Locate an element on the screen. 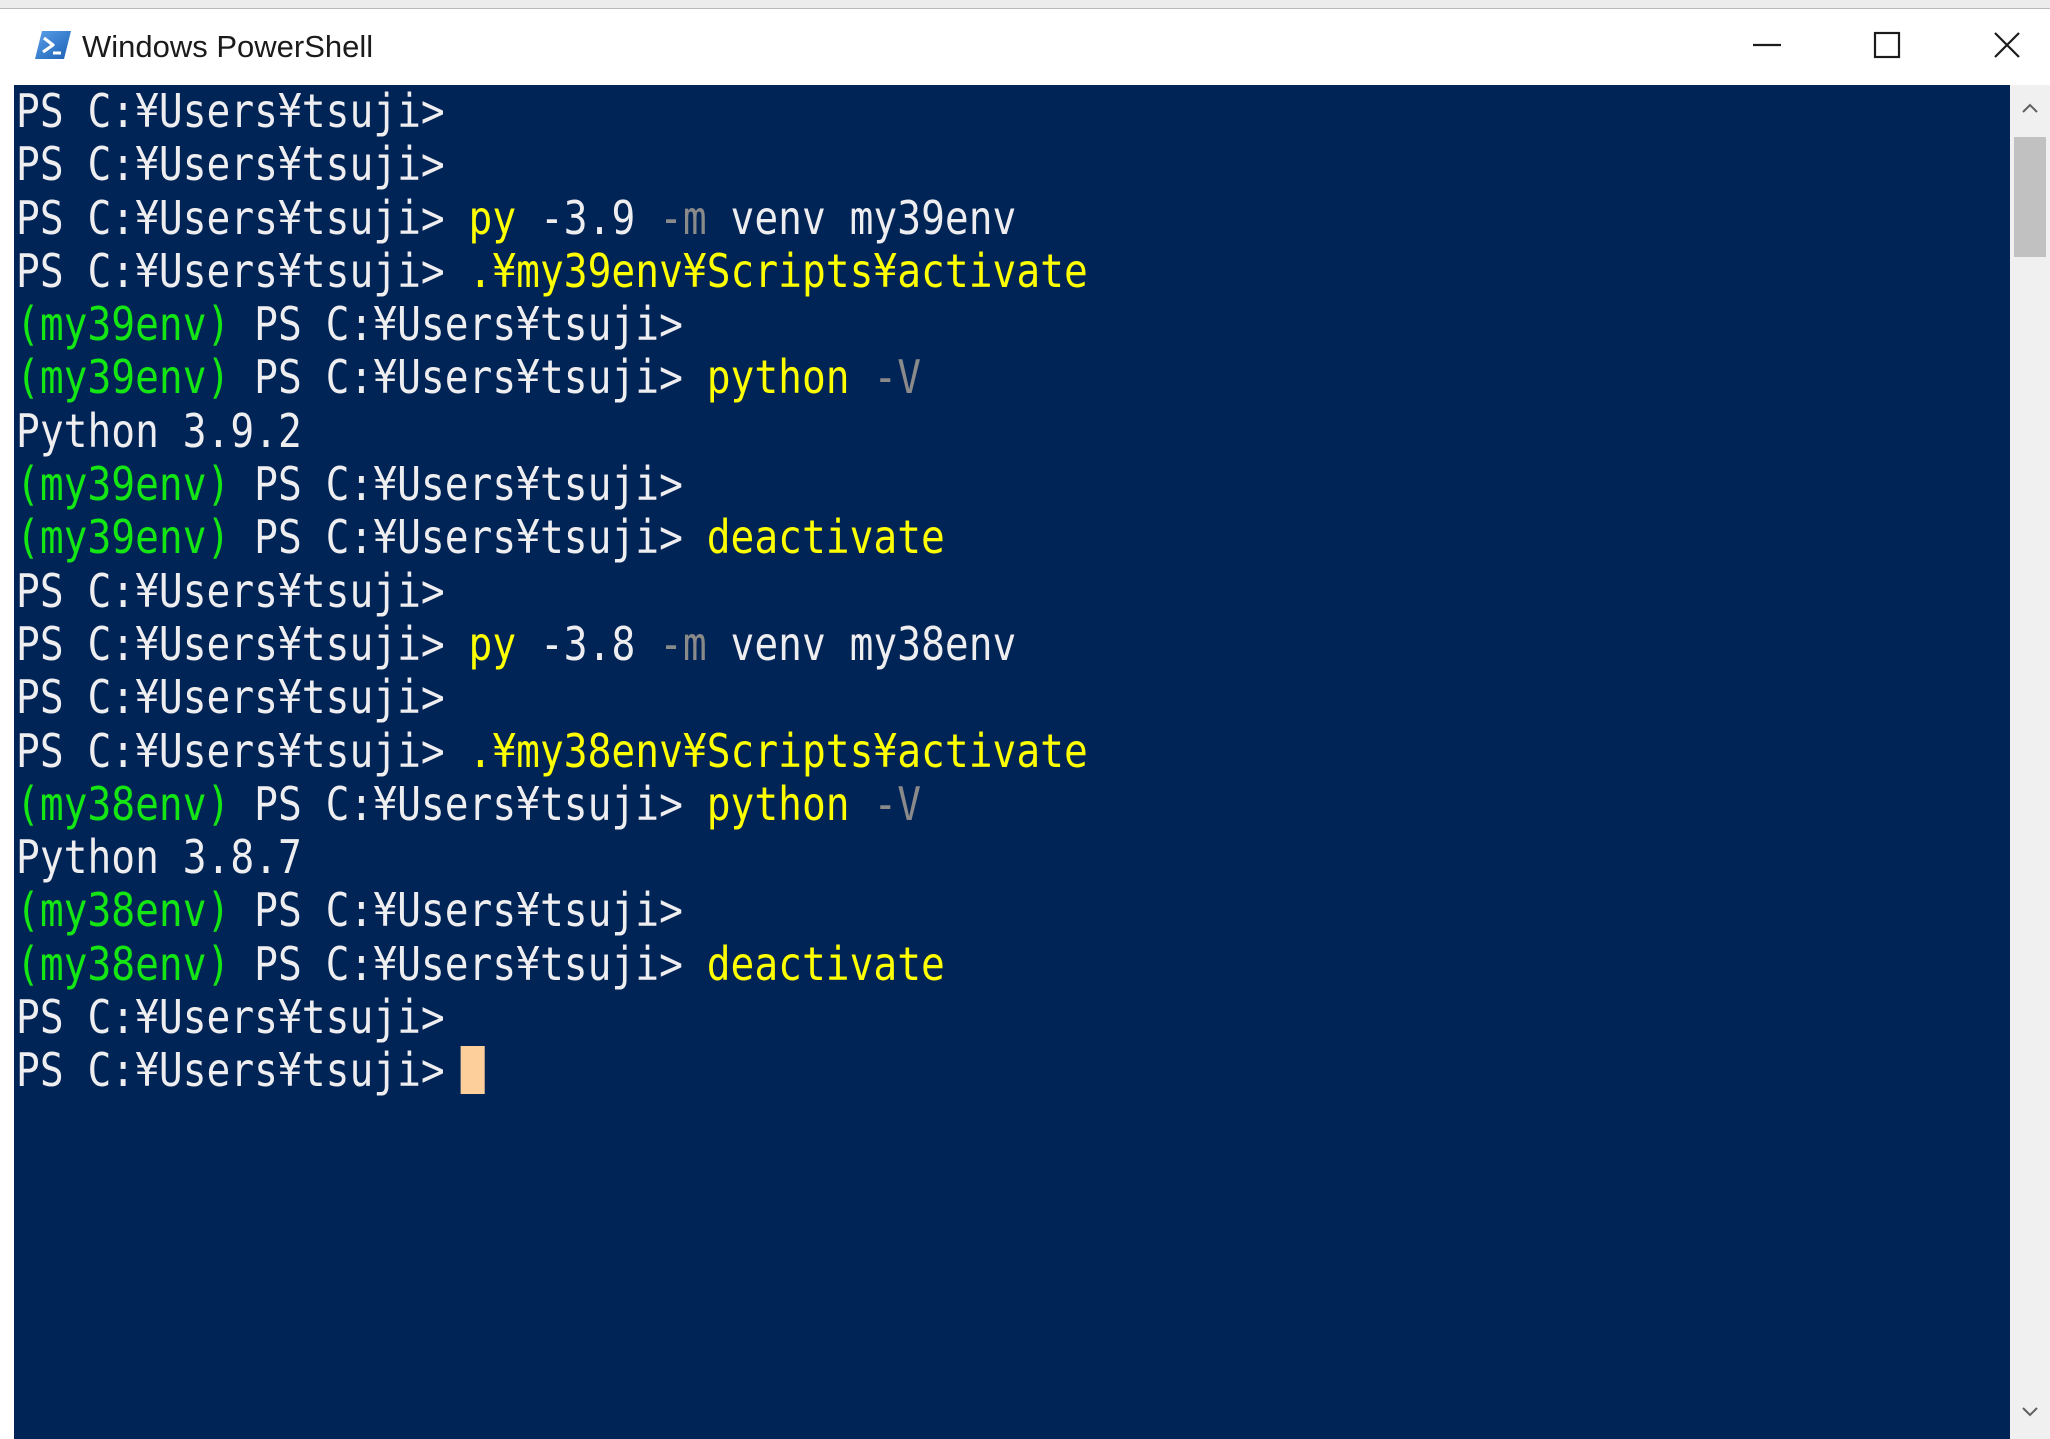 Image resolution: width=2050 pixels, height=1439 pixels. console-line: (my38env) PS C:¥Users¥tsuji> python -V is located at coordinates (552, 803).